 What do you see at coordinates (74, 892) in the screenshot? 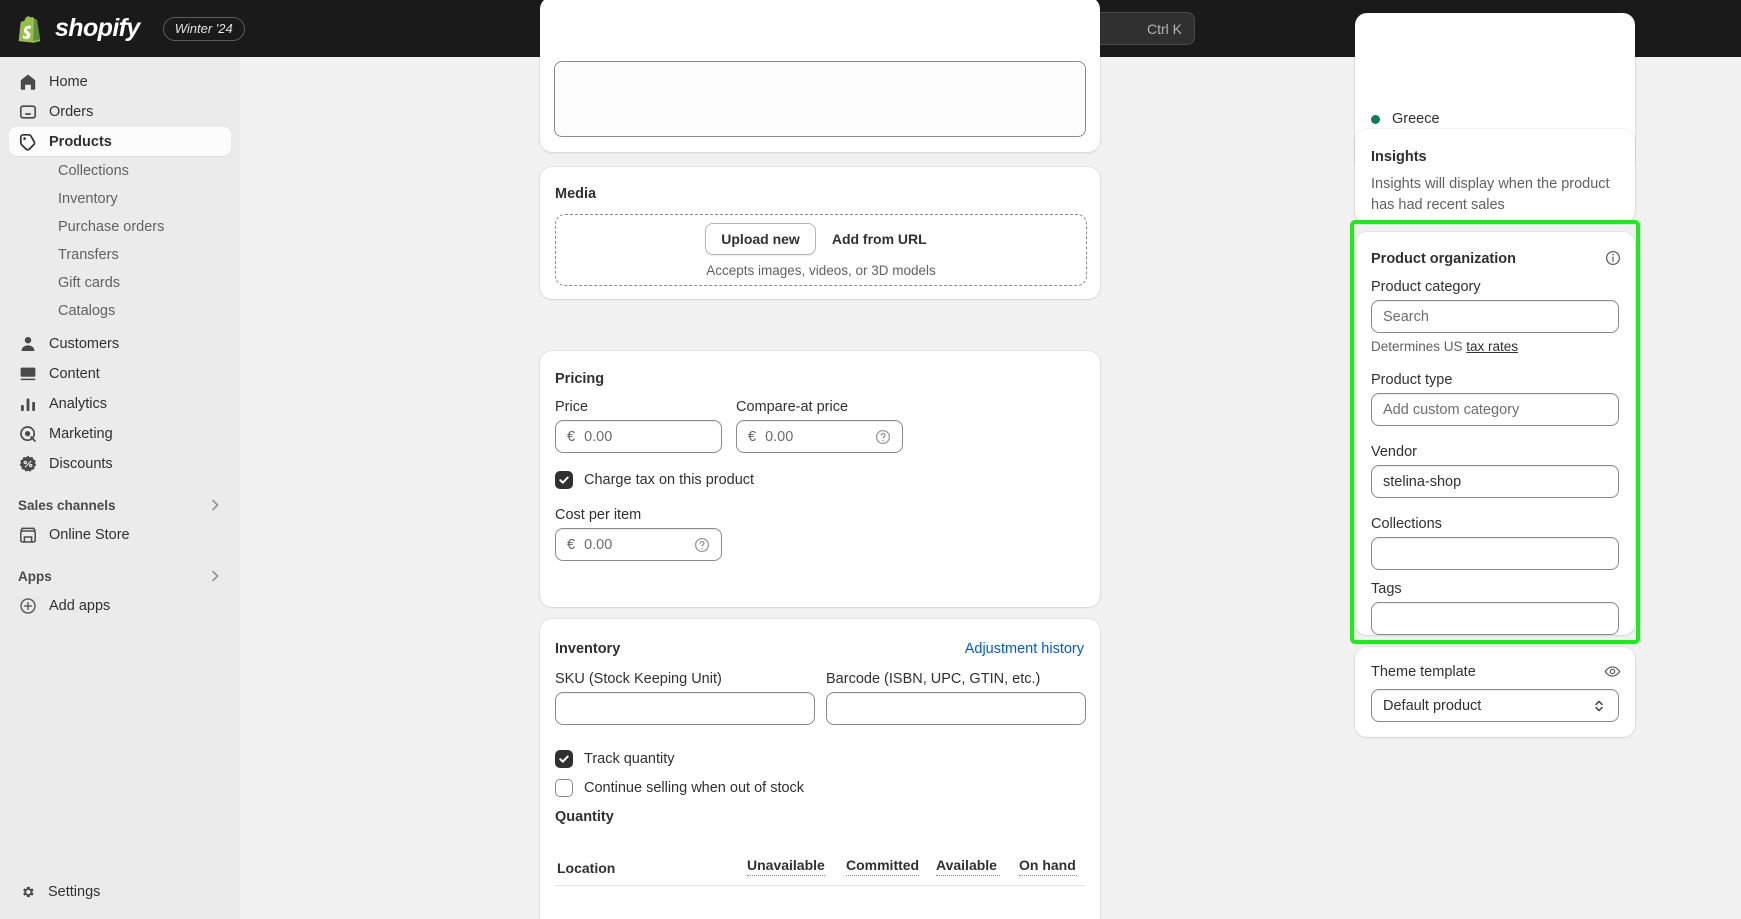
I see `settings-label: Settings` at bounding box center [74, 892].